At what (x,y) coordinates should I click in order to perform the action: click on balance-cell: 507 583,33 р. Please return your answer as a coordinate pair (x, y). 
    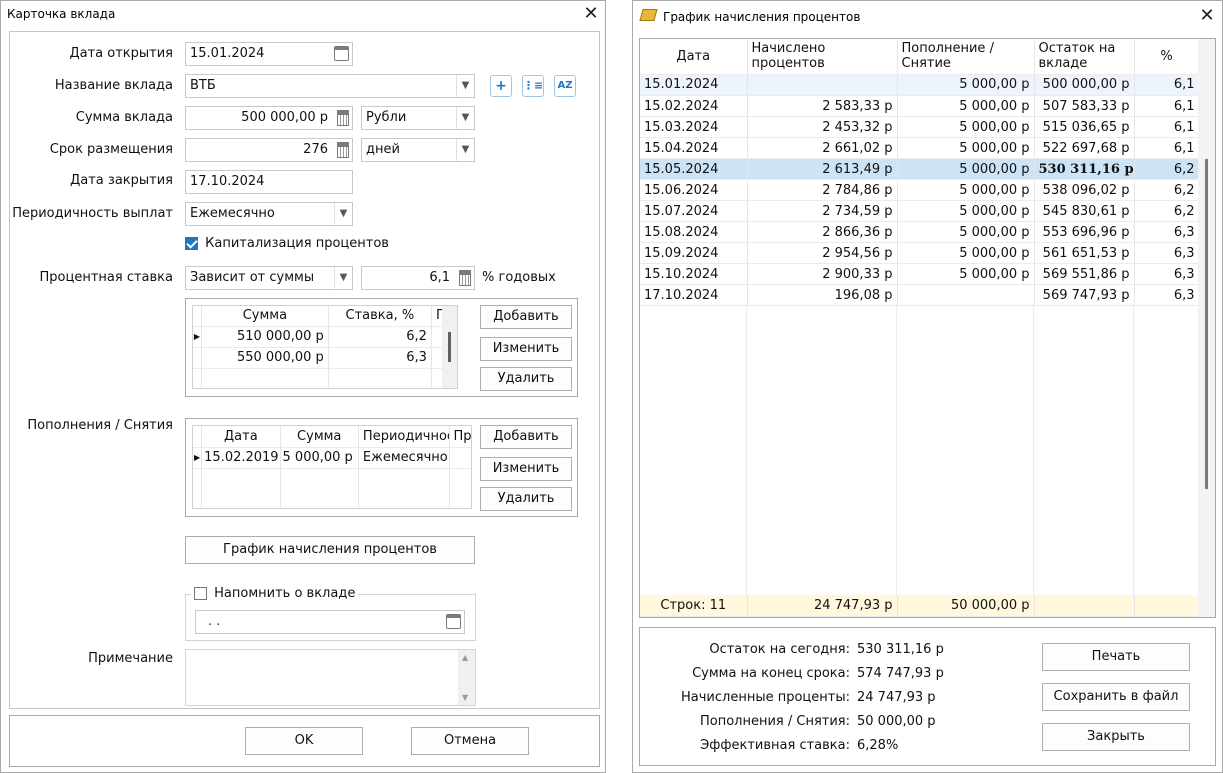
    Looking at the image, I should click on (1084, 106).